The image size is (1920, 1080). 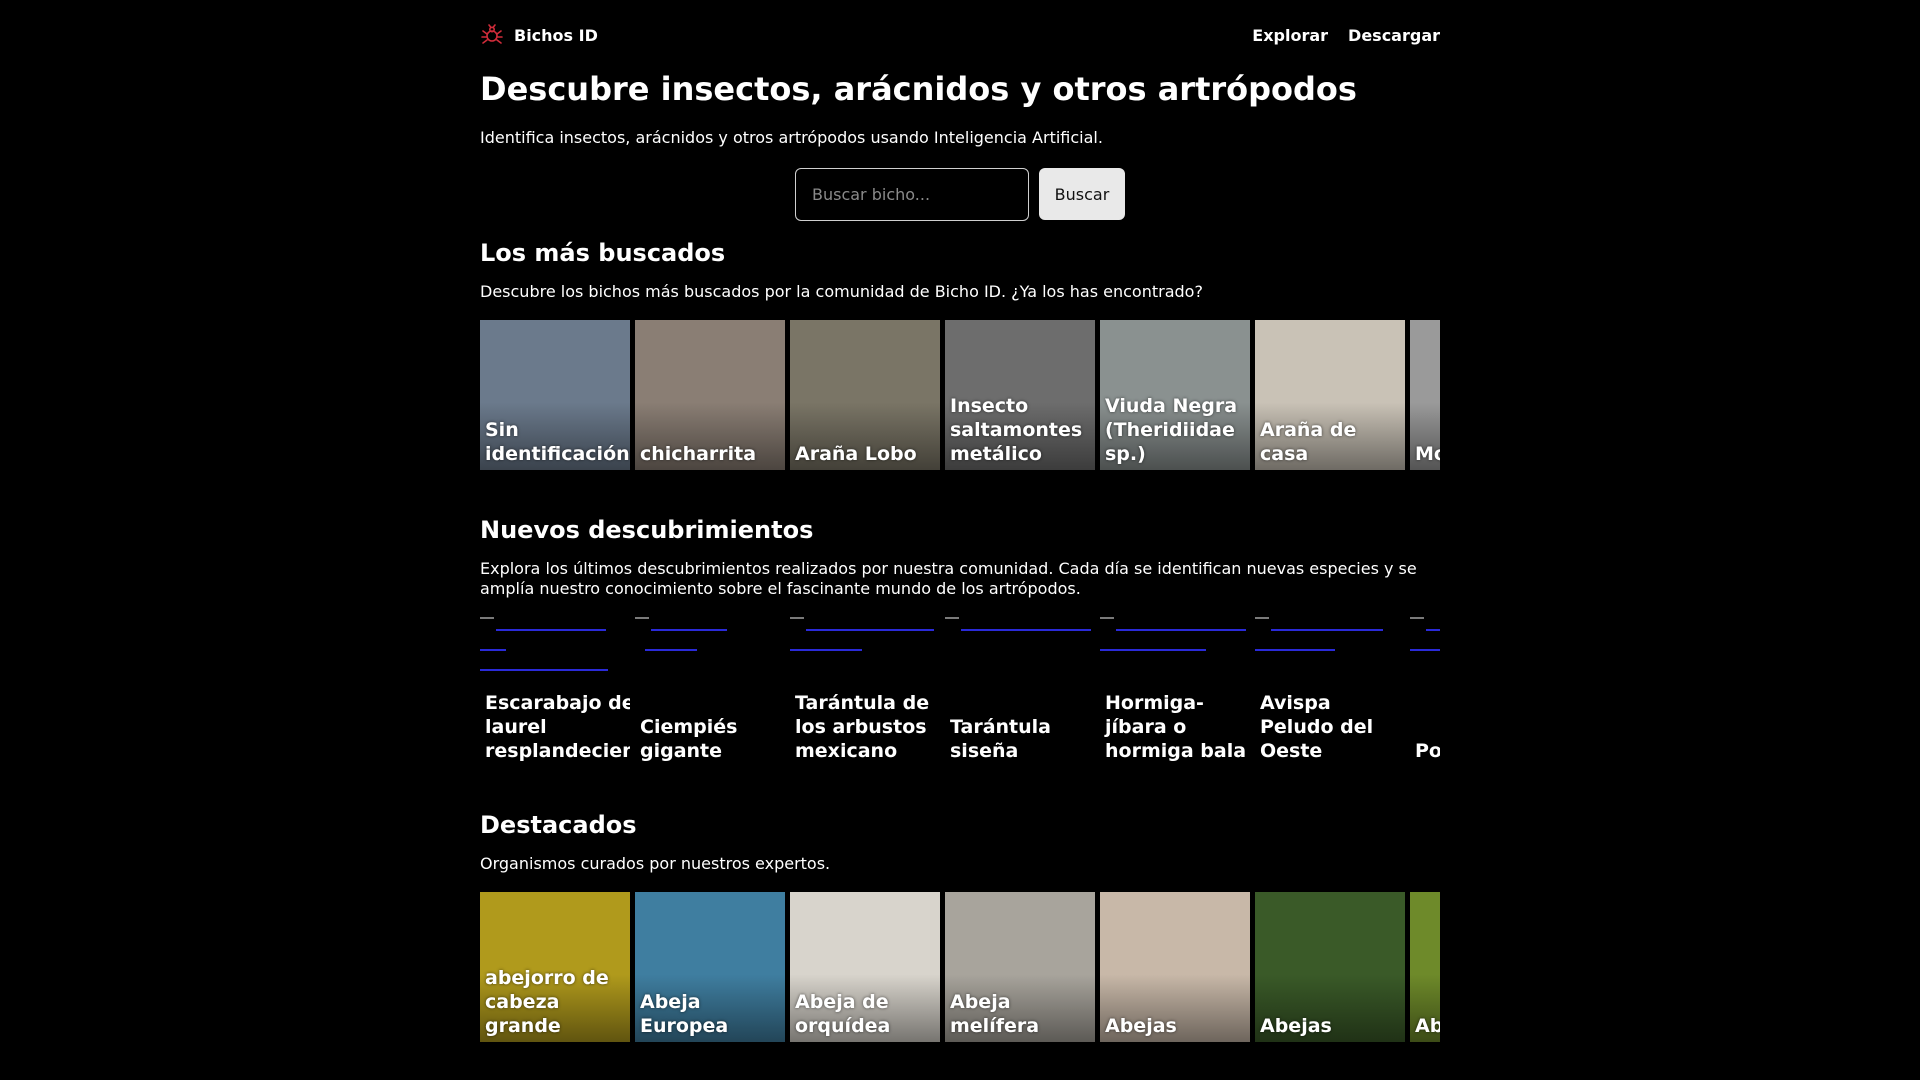 I want to click on species-card: abejorro de cabeza grande, so click(x=555, y=967).